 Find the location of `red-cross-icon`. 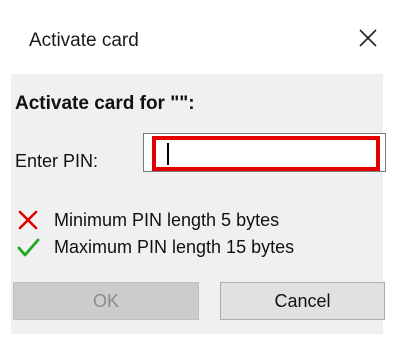

red-cross-icon is located at coordinates (28, 220).